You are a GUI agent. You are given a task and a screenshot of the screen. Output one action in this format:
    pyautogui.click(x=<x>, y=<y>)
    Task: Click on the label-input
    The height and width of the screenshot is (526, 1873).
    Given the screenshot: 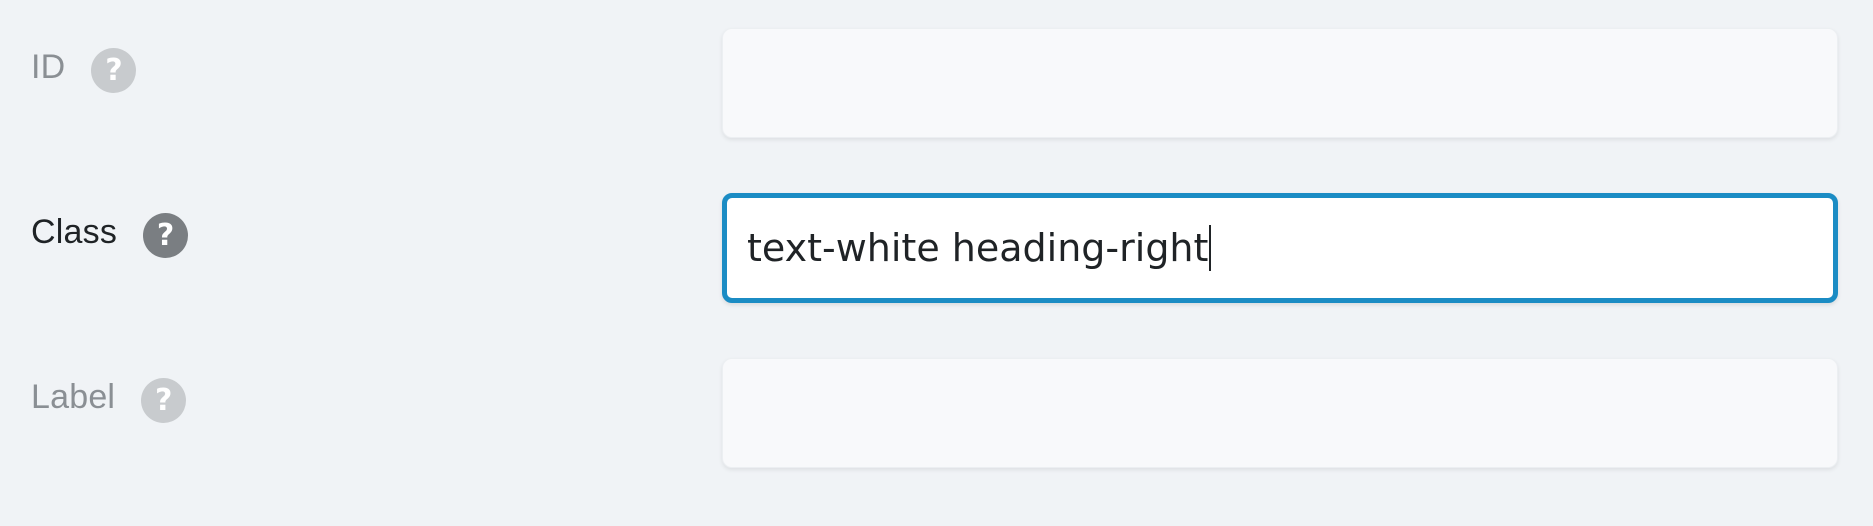 What is the action you would take?
    pyautogui.click(x=1280, y=413)
    